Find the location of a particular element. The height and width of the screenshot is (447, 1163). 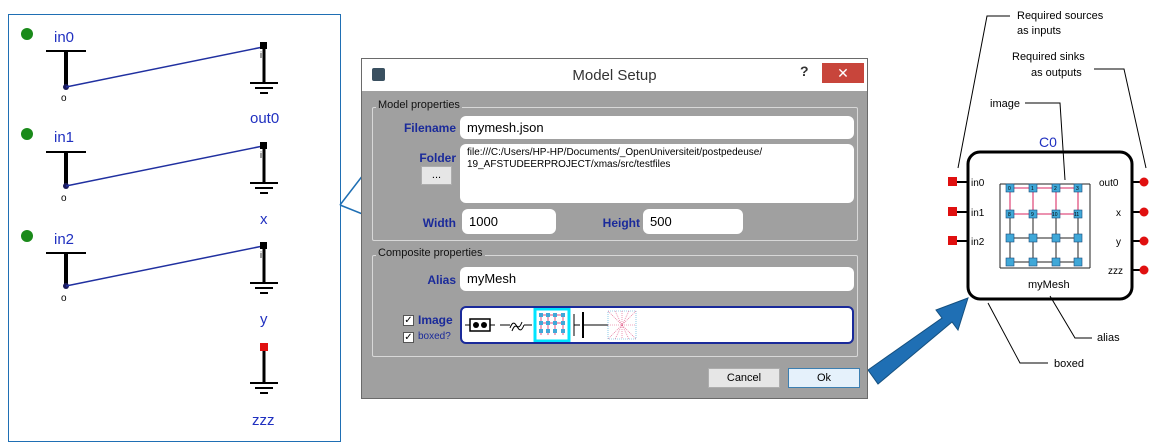

image-option-mesh-selected is located at coordinates (552, 325).